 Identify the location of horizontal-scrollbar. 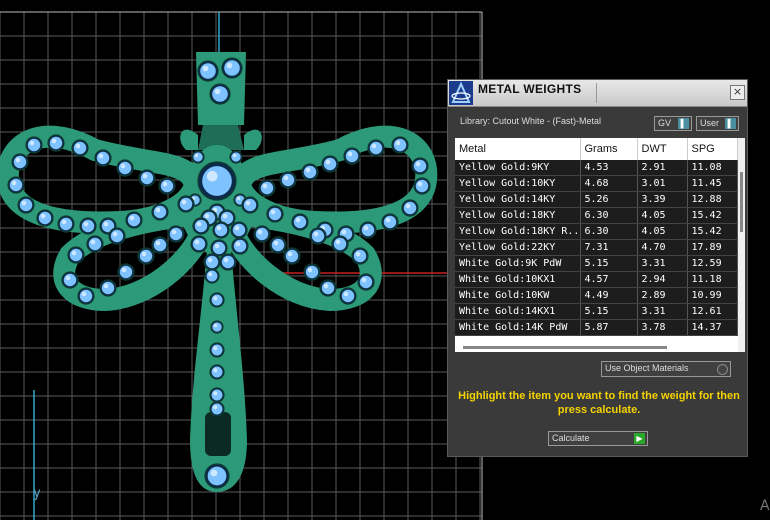
(596, 347).